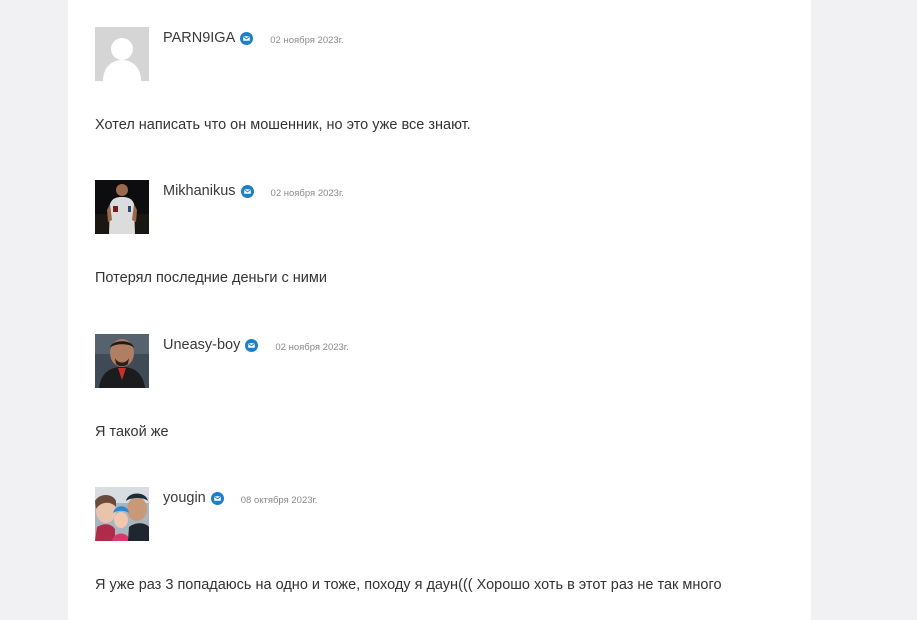 The height and width of the screenshot is (620, 917). Describe the element at coordinates (211, 278) in the screenshot. I see `comment-text: Потерял последние деньги с ними` at that location.